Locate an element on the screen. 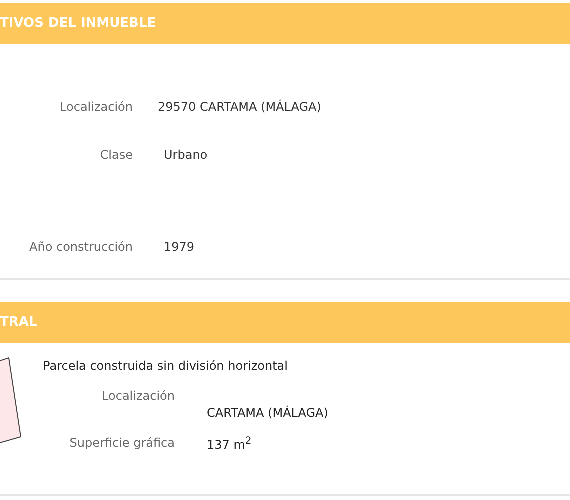 This screenshot has width=570, height=500. field-label: Superficie gráfica is located at coordinates (121, 443).